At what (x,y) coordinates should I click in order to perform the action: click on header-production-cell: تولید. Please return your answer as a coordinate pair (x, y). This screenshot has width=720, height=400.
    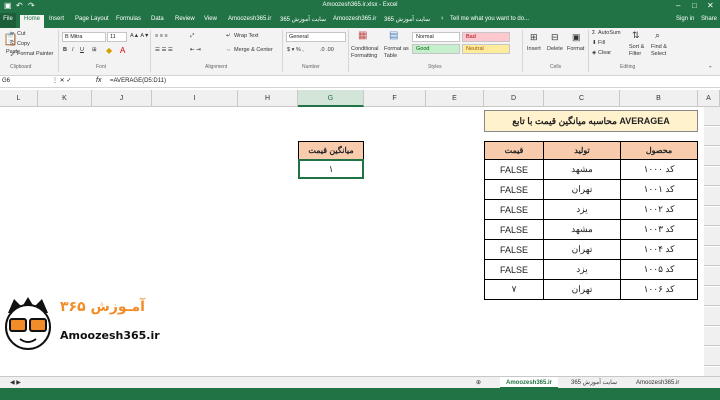
    Looking at the image, I should click on (582, 150).